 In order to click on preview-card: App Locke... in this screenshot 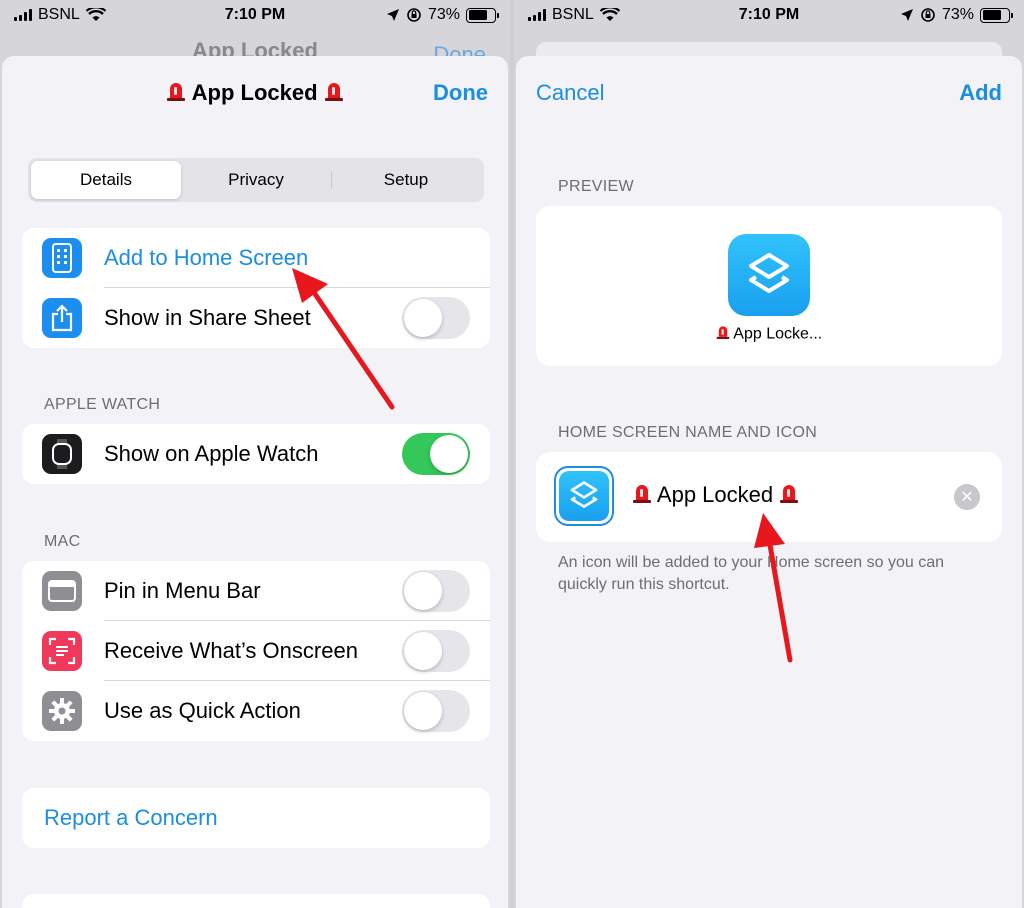, I will do `click(769, 286)`.